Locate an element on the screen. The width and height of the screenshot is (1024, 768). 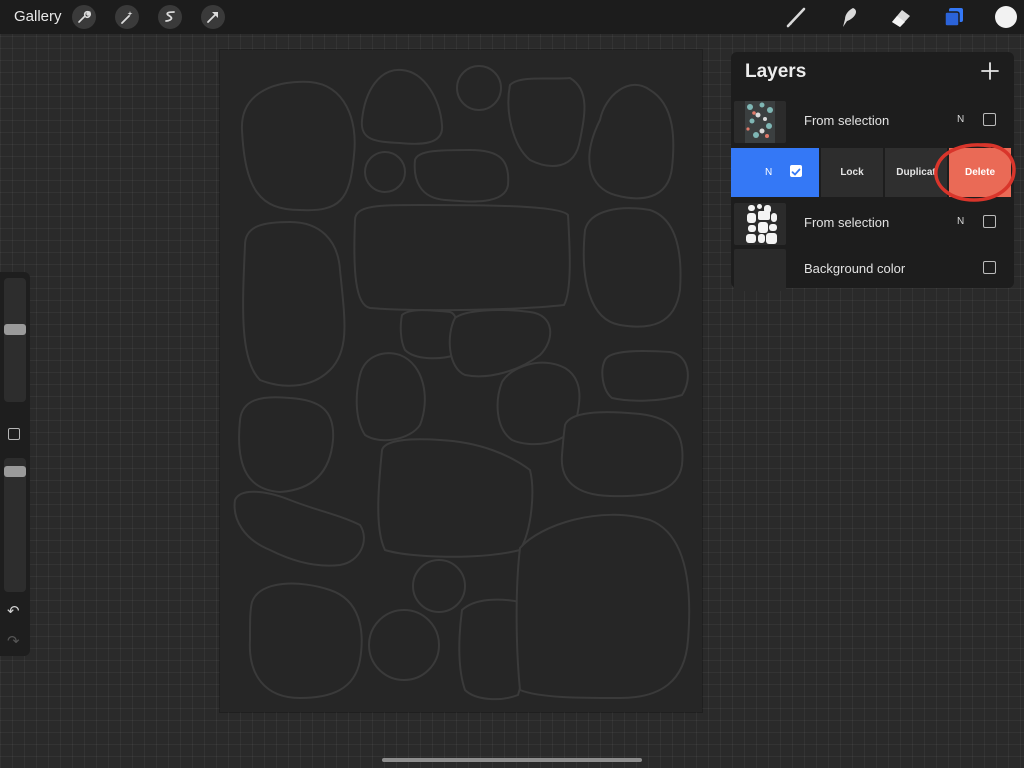
magic-wand-icon is located at coordinates (127, 17).